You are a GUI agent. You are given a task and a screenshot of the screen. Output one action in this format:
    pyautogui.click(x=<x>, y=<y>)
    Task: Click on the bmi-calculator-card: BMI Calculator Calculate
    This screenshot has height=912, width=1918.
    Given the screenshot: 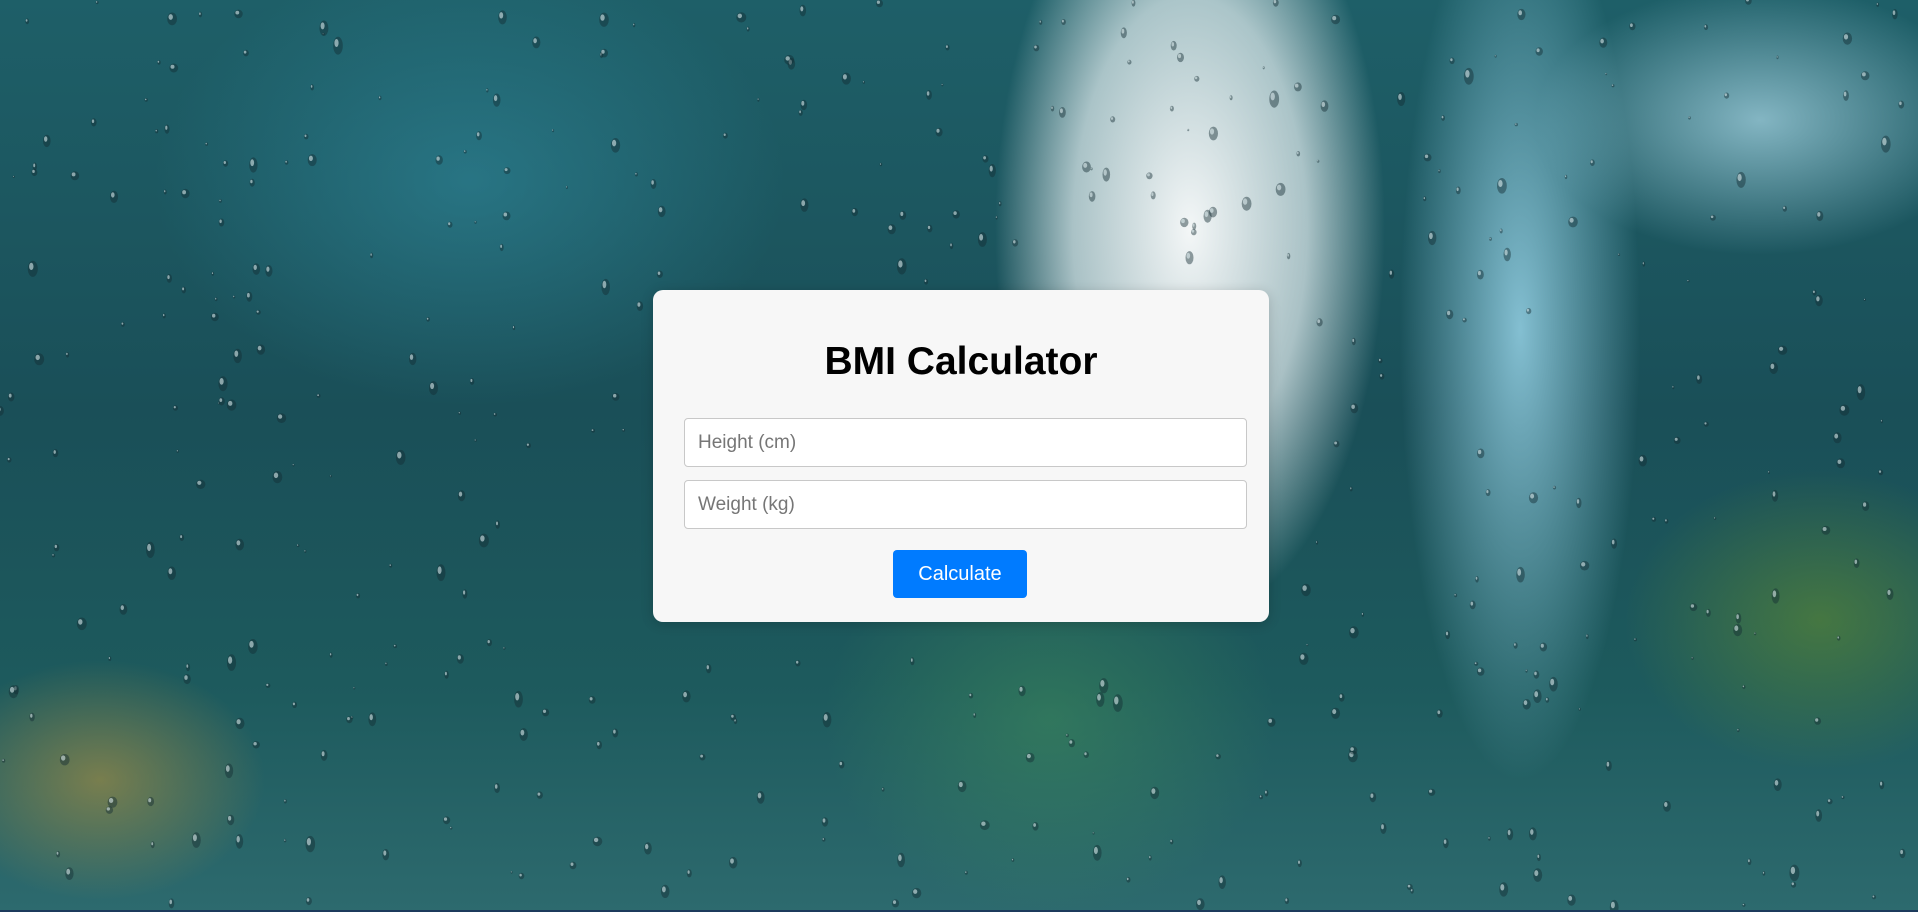 What is the action you would take?
    pyautogui.click(x=961, y=456)
    